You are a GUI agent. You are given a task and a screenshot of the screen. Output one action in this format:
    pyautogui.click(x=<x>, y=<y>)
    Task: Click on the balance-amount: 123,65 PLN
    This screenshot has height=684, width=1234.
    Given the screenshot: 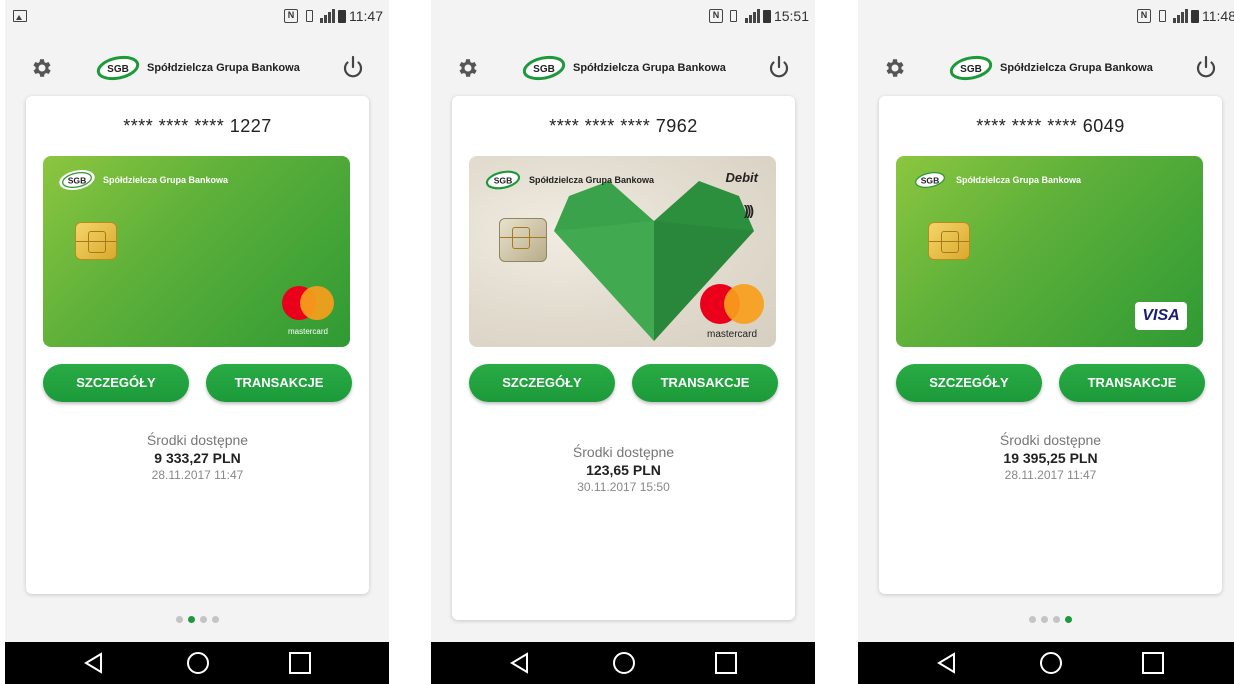 What is the action you would take?
    pyautogui.click(x=623, y=470)
    